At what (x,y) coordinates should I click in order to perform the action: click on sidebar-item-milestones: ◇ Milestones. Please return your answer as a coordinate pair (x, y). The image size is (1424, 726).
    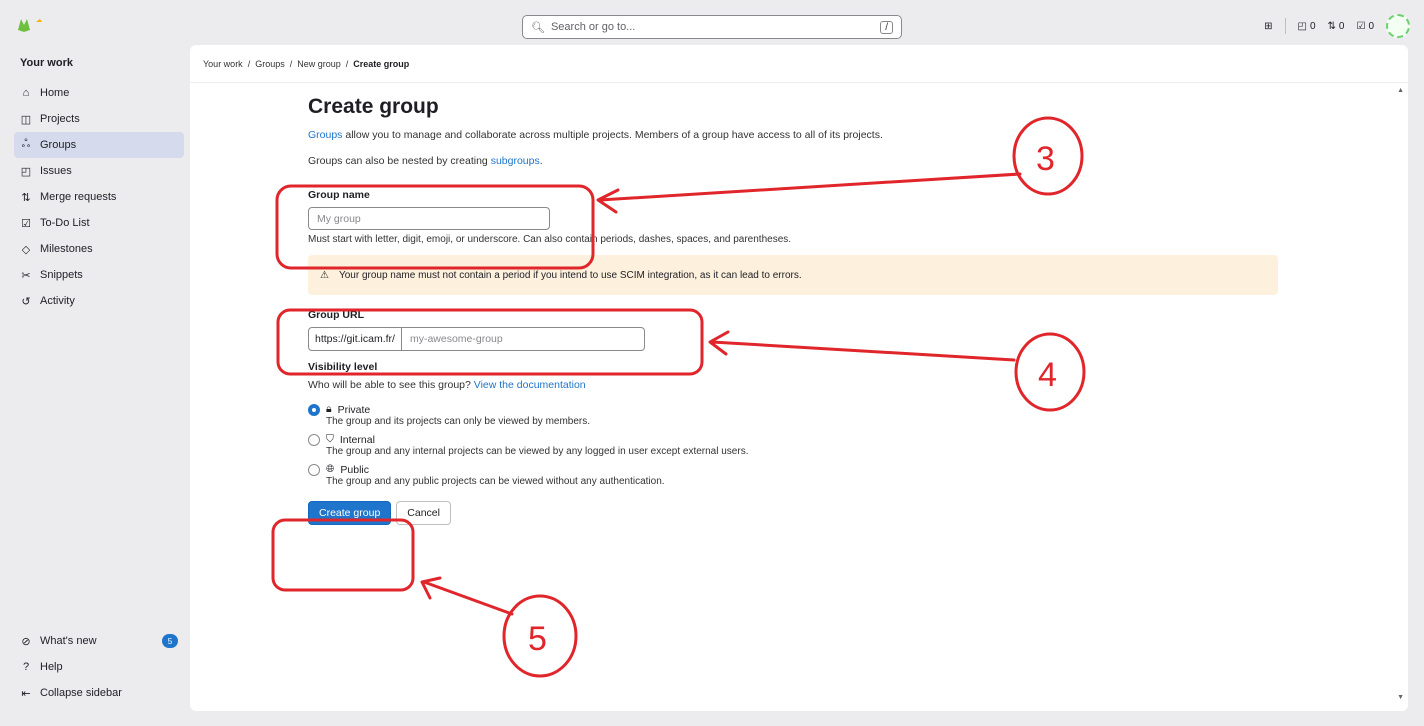
    Looking at the image, I should click on (99, 249).